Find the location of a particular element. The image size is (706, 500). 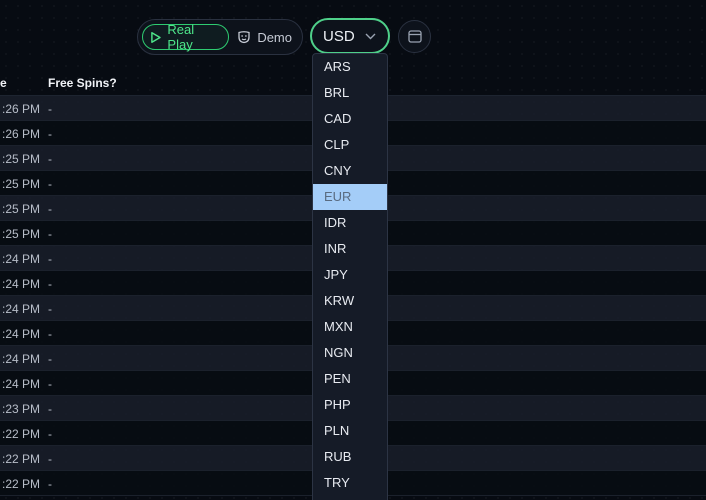

demo-label: Demo is located at coordinates (274, 37).